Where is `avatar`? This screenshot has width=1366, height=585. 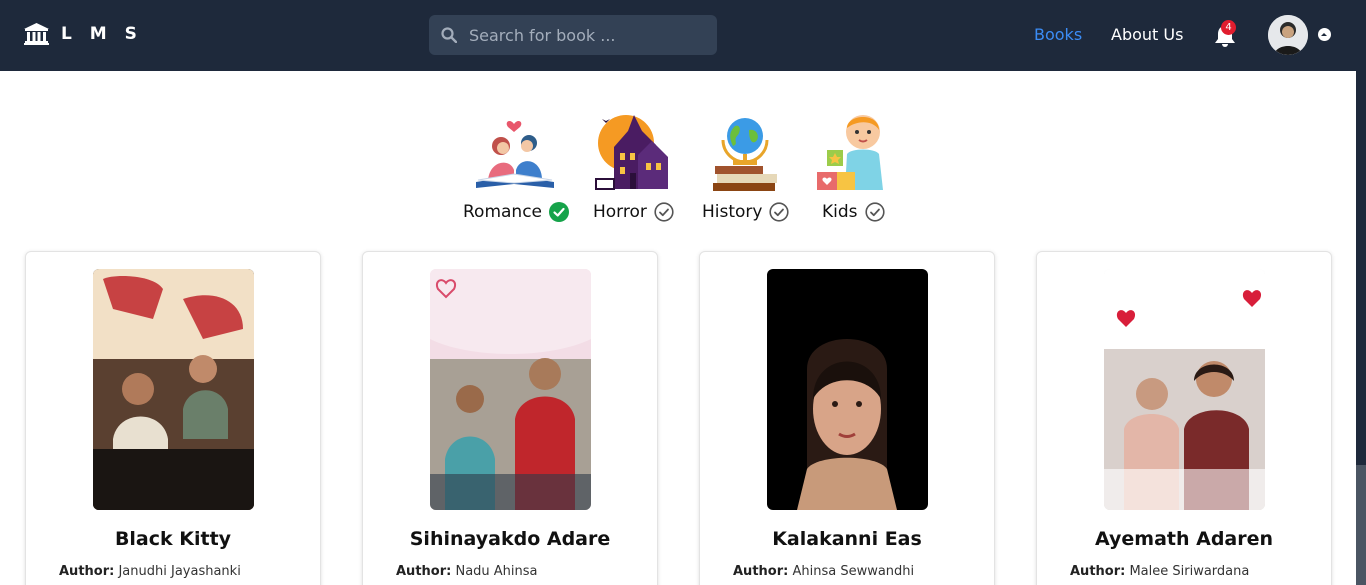 avatar is located at coordinates (1288, 35).